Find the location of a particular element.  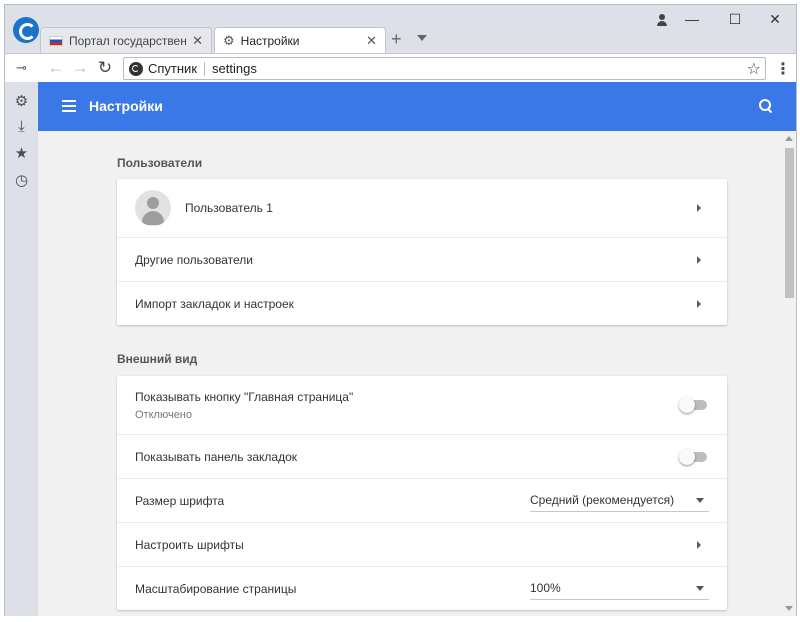

sidebar: ⊸ ⚙ ⤓ ★ ◷ is located at coordinates (21, 338).